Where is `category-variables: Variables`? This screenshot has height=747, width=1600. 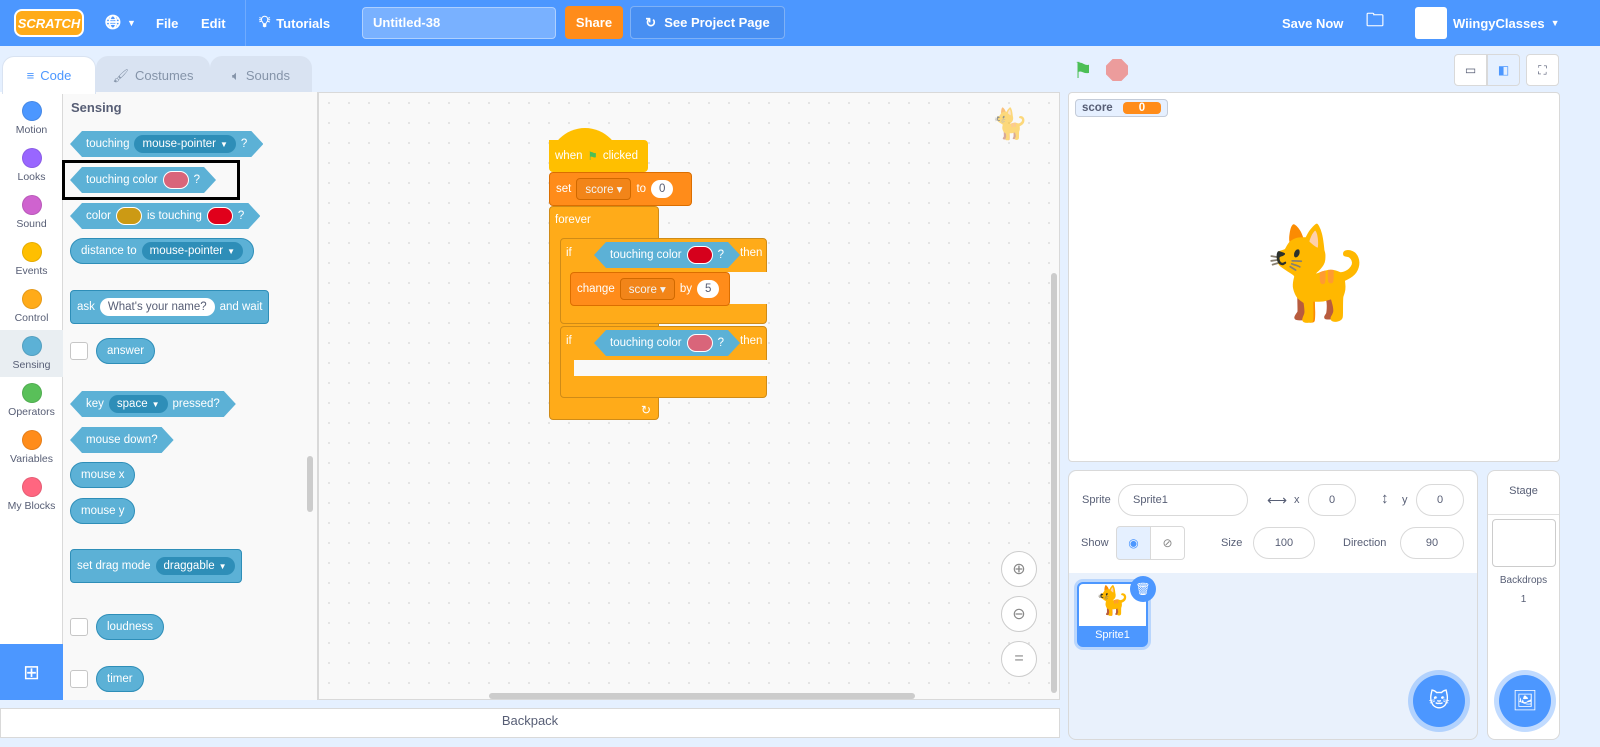 category-variables: Variables is located at coordinates (31, 447).